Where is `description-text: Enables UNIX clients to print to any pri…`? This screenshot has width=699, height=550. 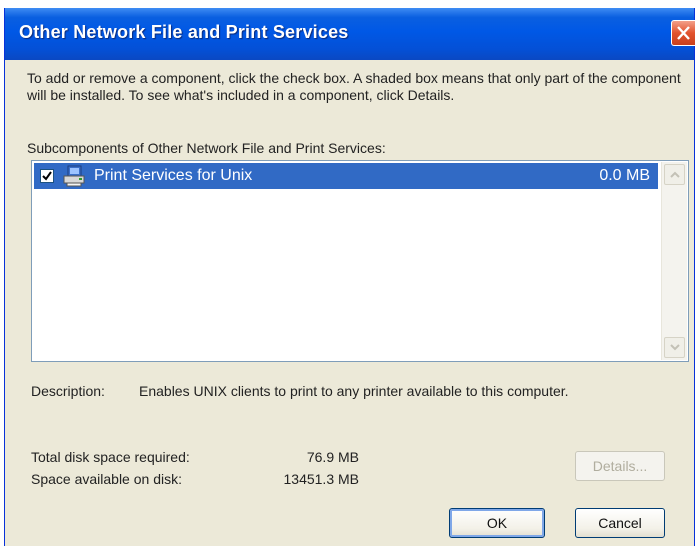
description-text: Enables UNIX clients to print to any pri… is located at coordinates (354, 391).